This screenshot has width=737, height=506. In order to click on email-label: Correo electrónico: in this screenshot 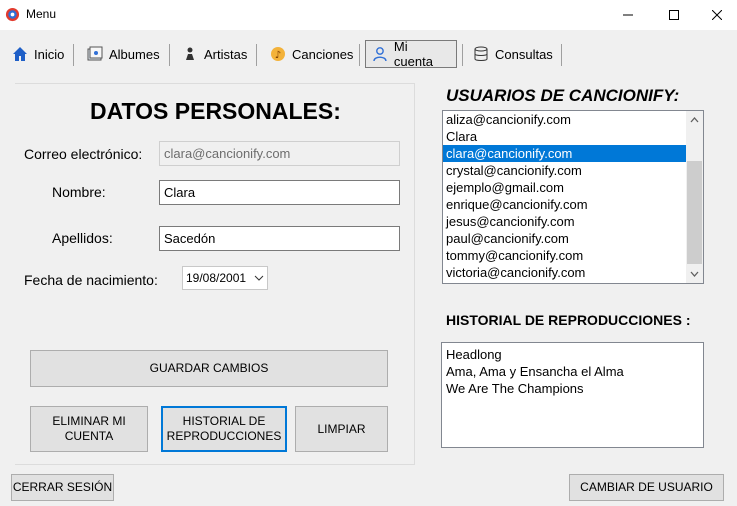, I will do `click(83, 154)`.